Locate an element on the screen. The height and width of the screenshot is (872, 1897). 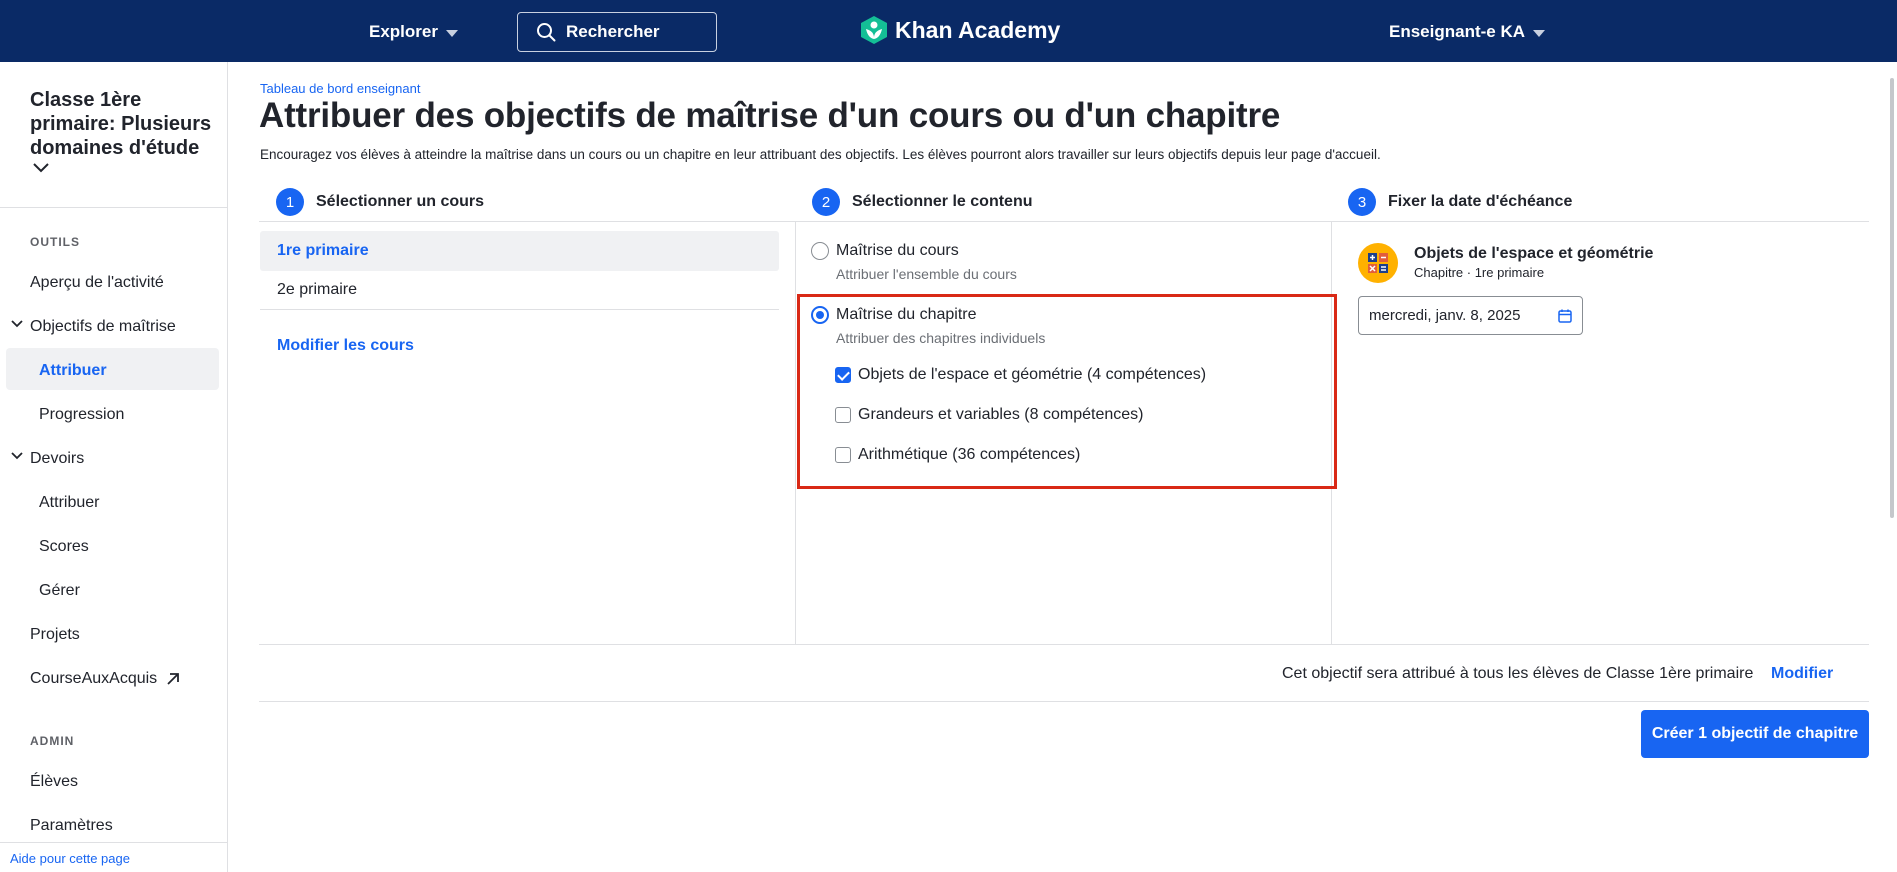
sidebar-item-settings: Paramètres is located at coordinates (71, 826).